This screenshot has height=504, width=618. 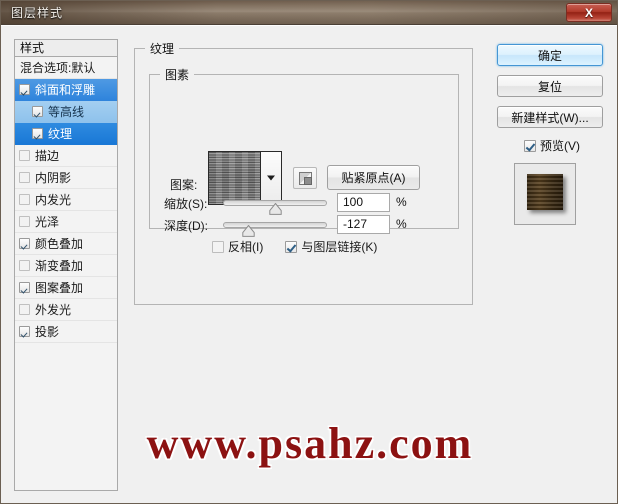 What do you see at coordinates (550, 55) in the screenshot?
I see `ok-button: 确定` at bounding box center [550, 55].